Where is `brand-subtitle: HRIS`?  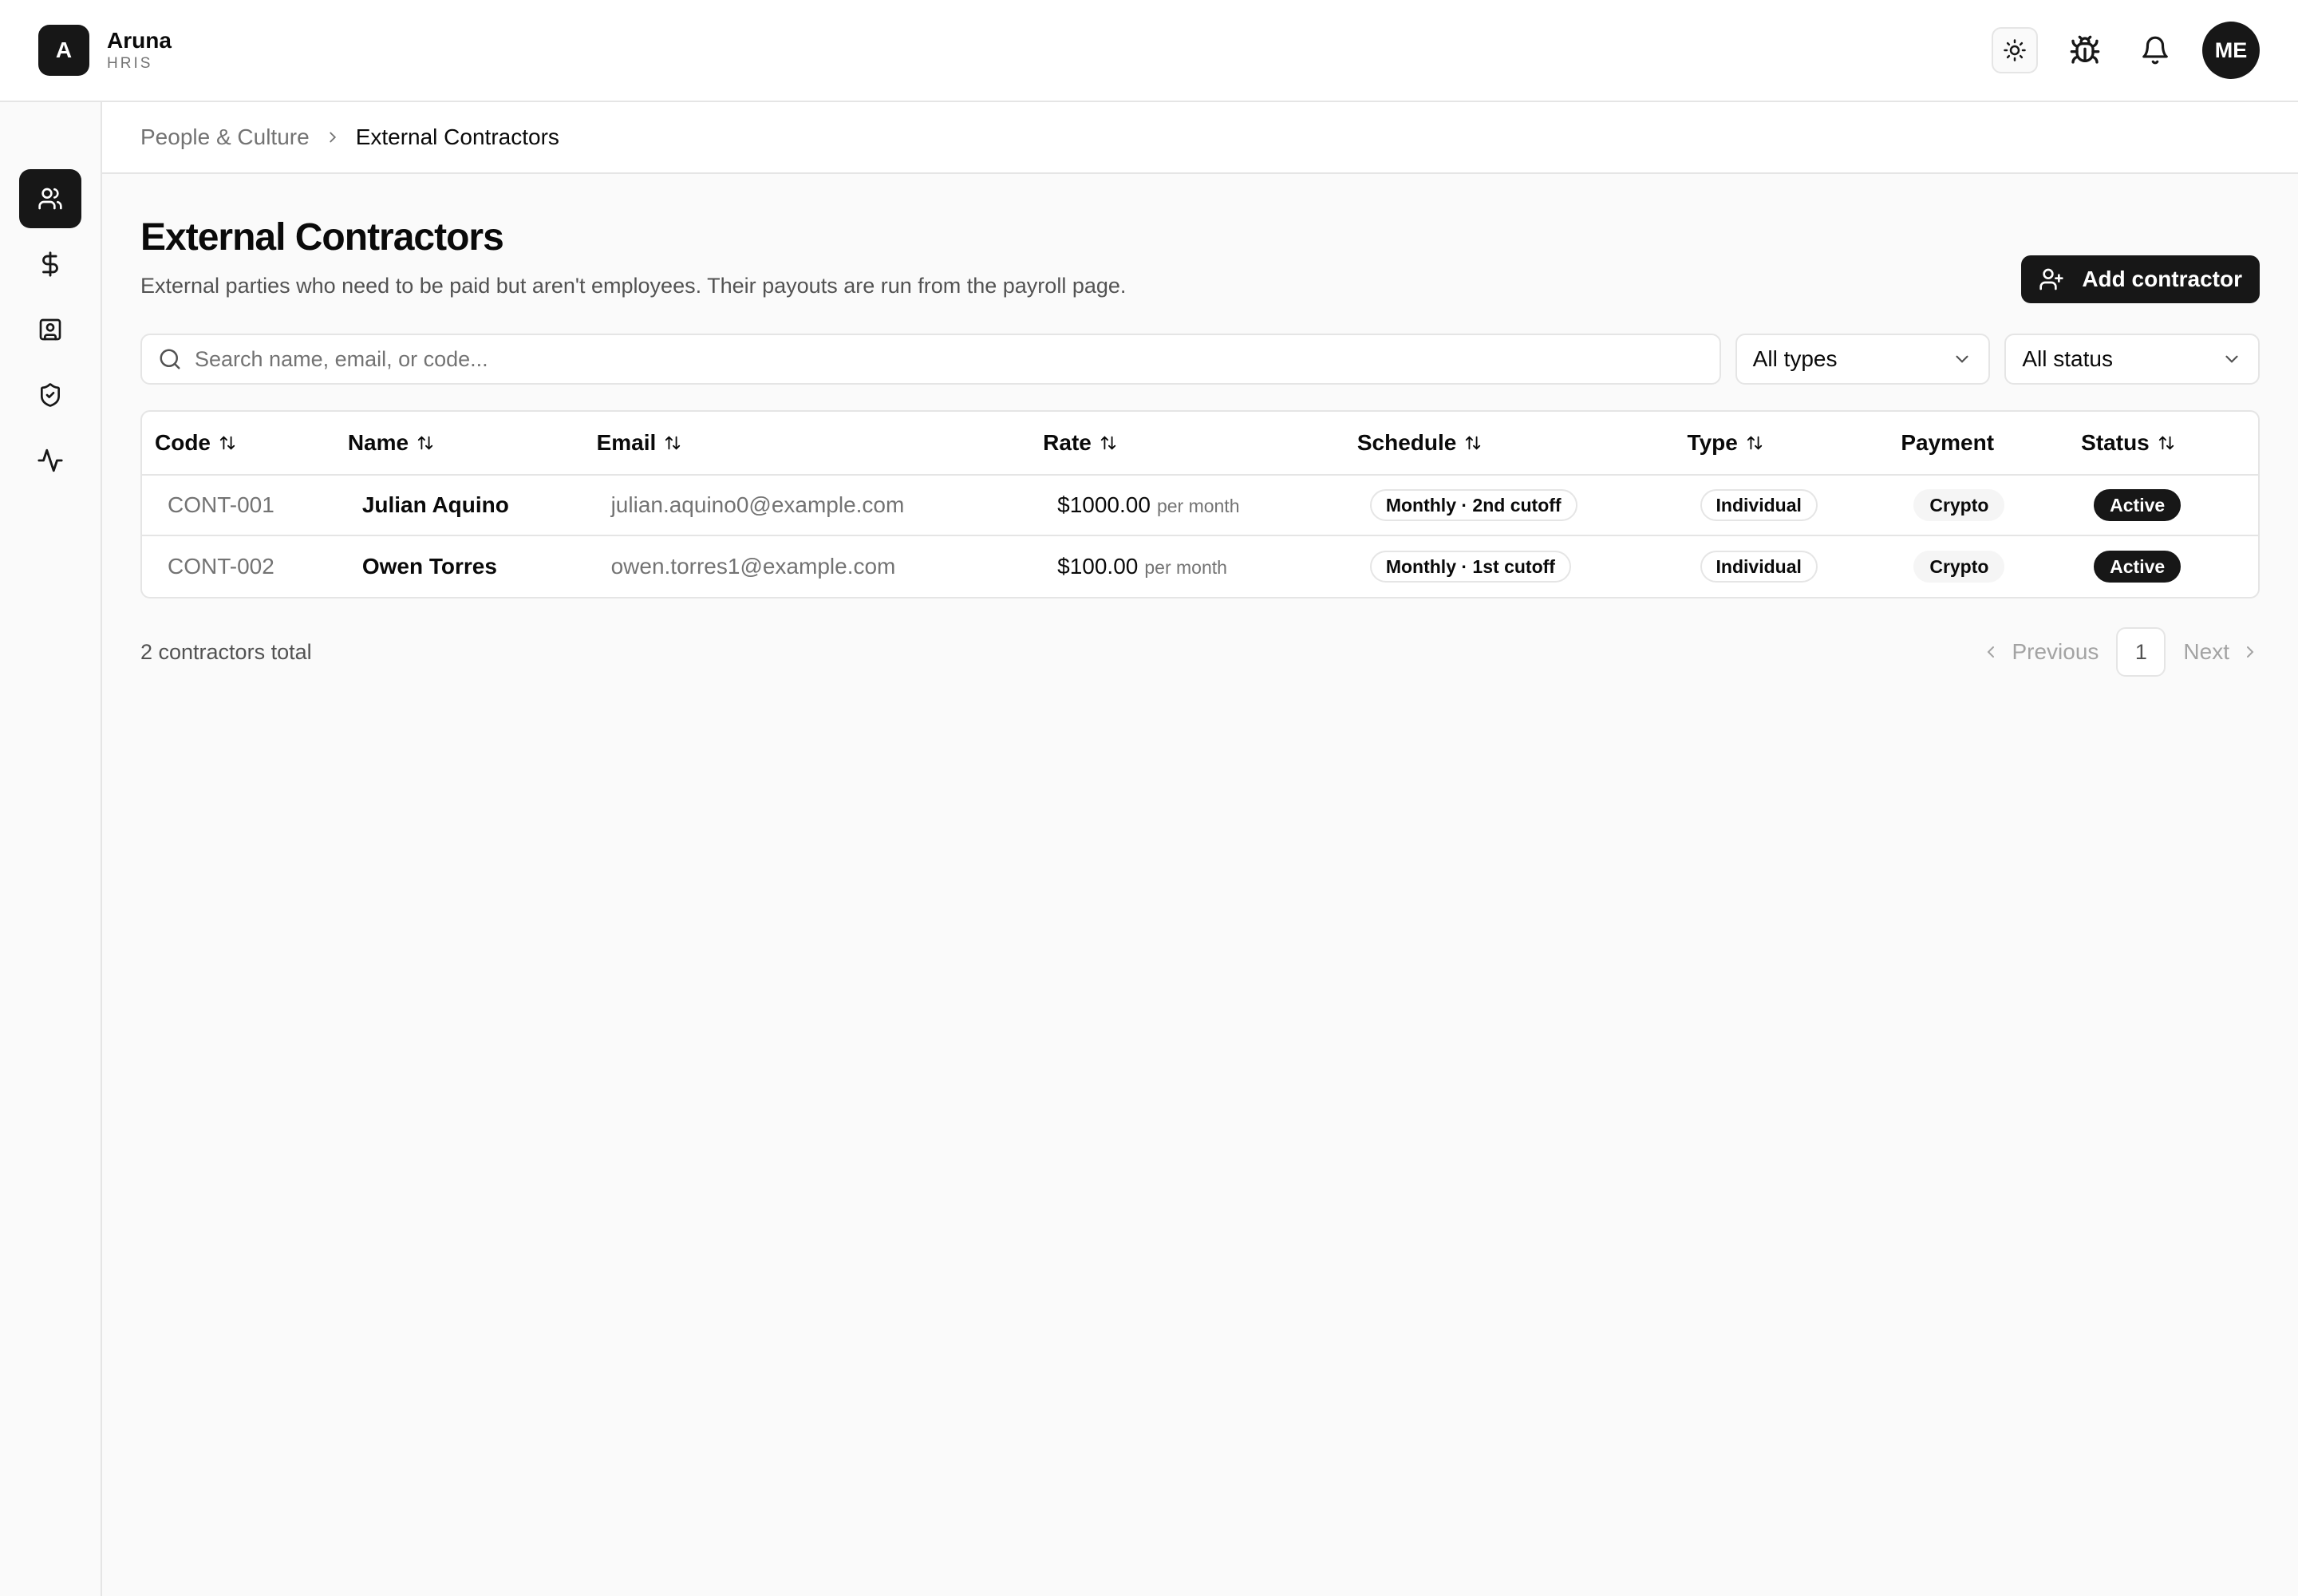
brand-subtitle: HRIS is located at coordinates (130, 63).